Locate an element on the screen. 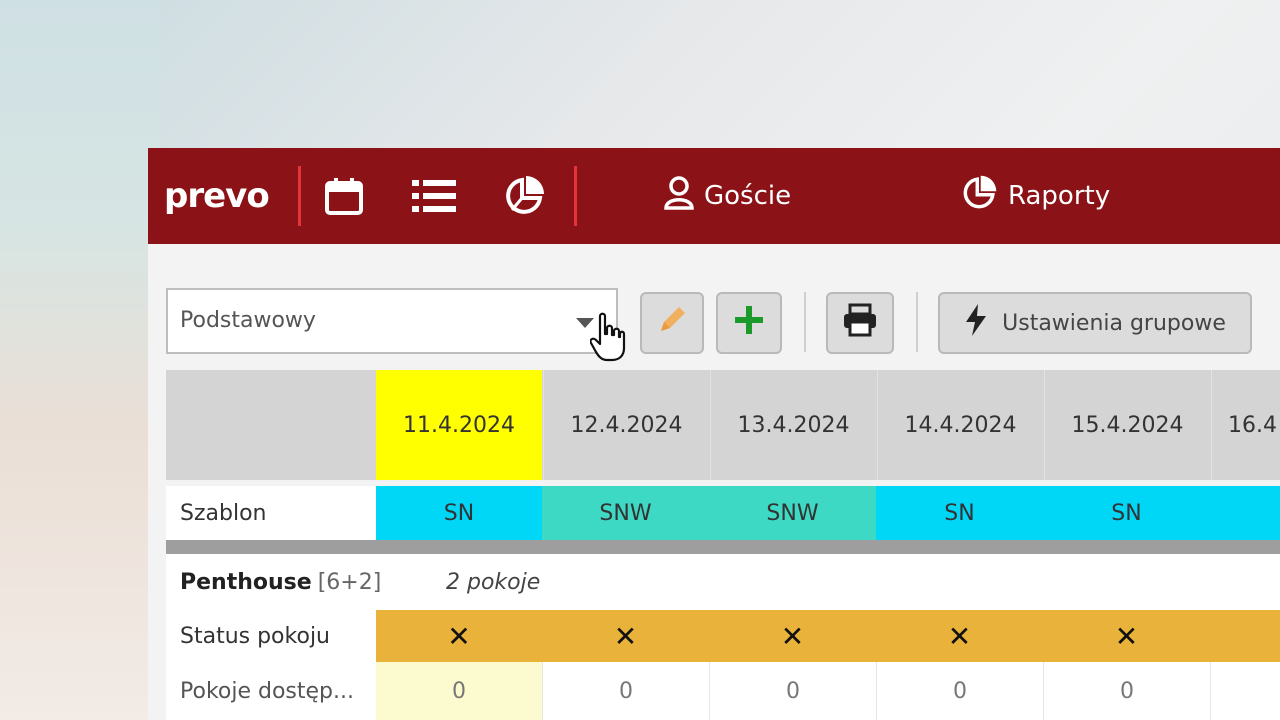 The image size is (1280, 720). plus-icon is located at coordinates (749, 323).